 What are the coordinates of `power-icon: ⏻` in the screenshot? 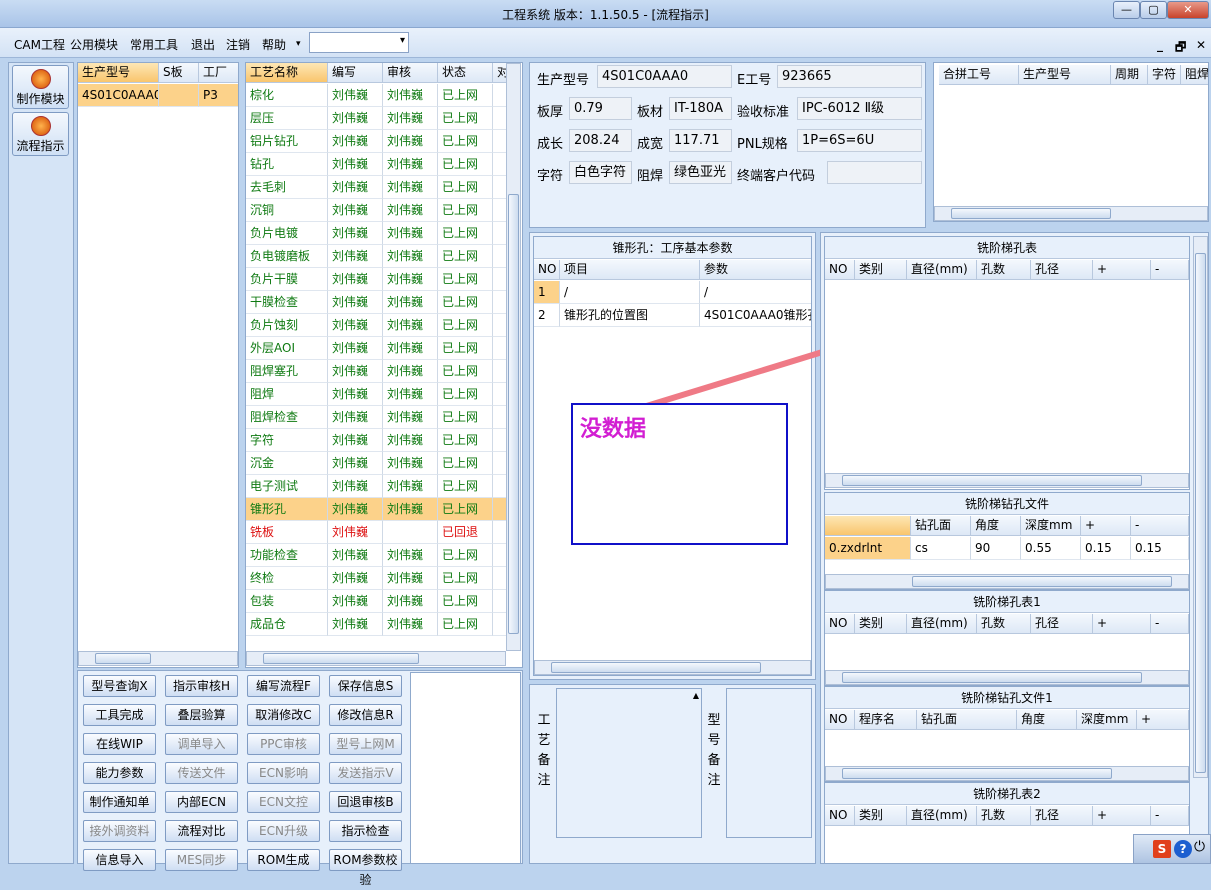 It's located at (1199, 847).